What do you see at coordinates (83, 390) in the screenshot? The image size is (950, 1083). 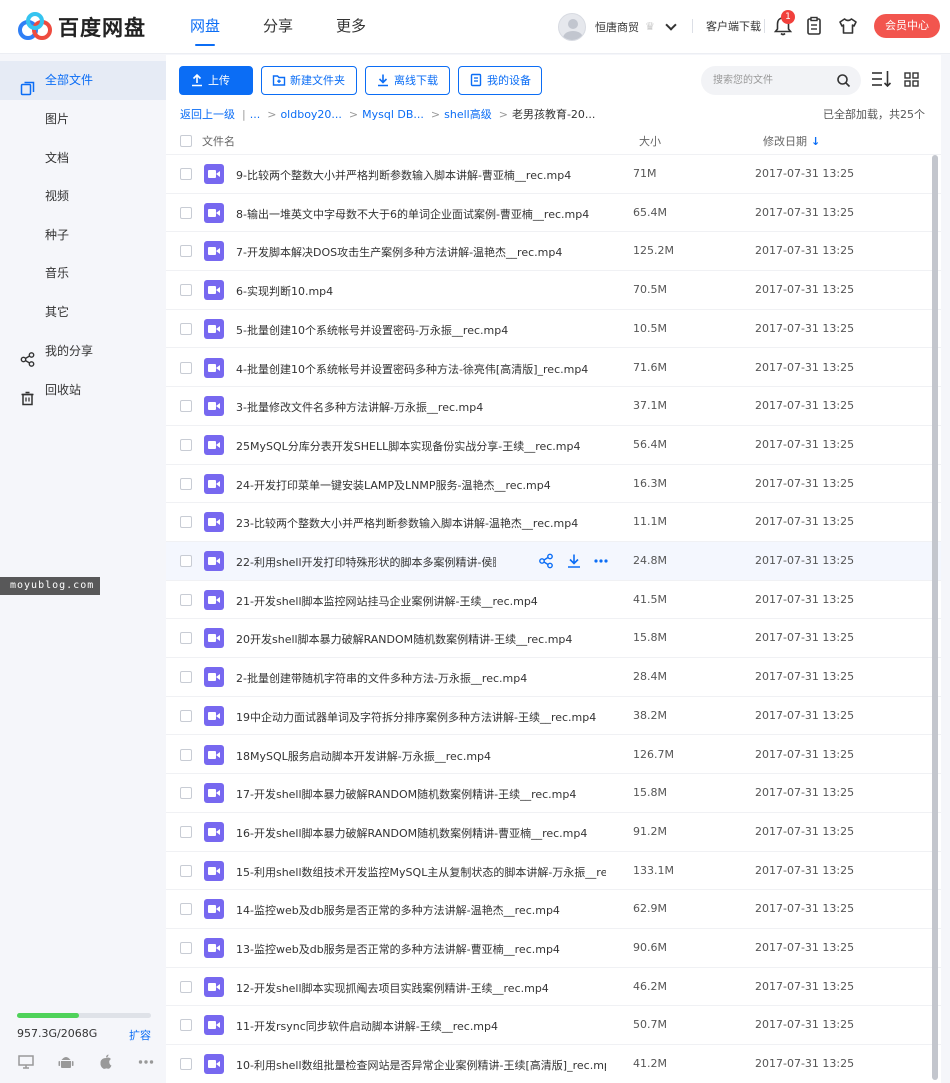 I see `sidebar-item-recycle-bin: 回收站` at bounding box center [83, 390].